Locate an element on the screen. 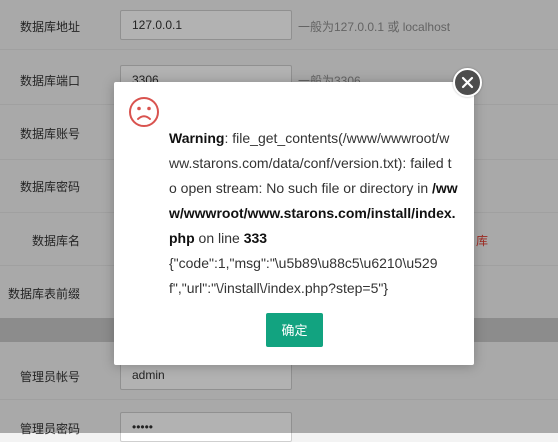 This screenshot has width=558, height=442. warning-label: Warning is located at coordinates (197, 138).